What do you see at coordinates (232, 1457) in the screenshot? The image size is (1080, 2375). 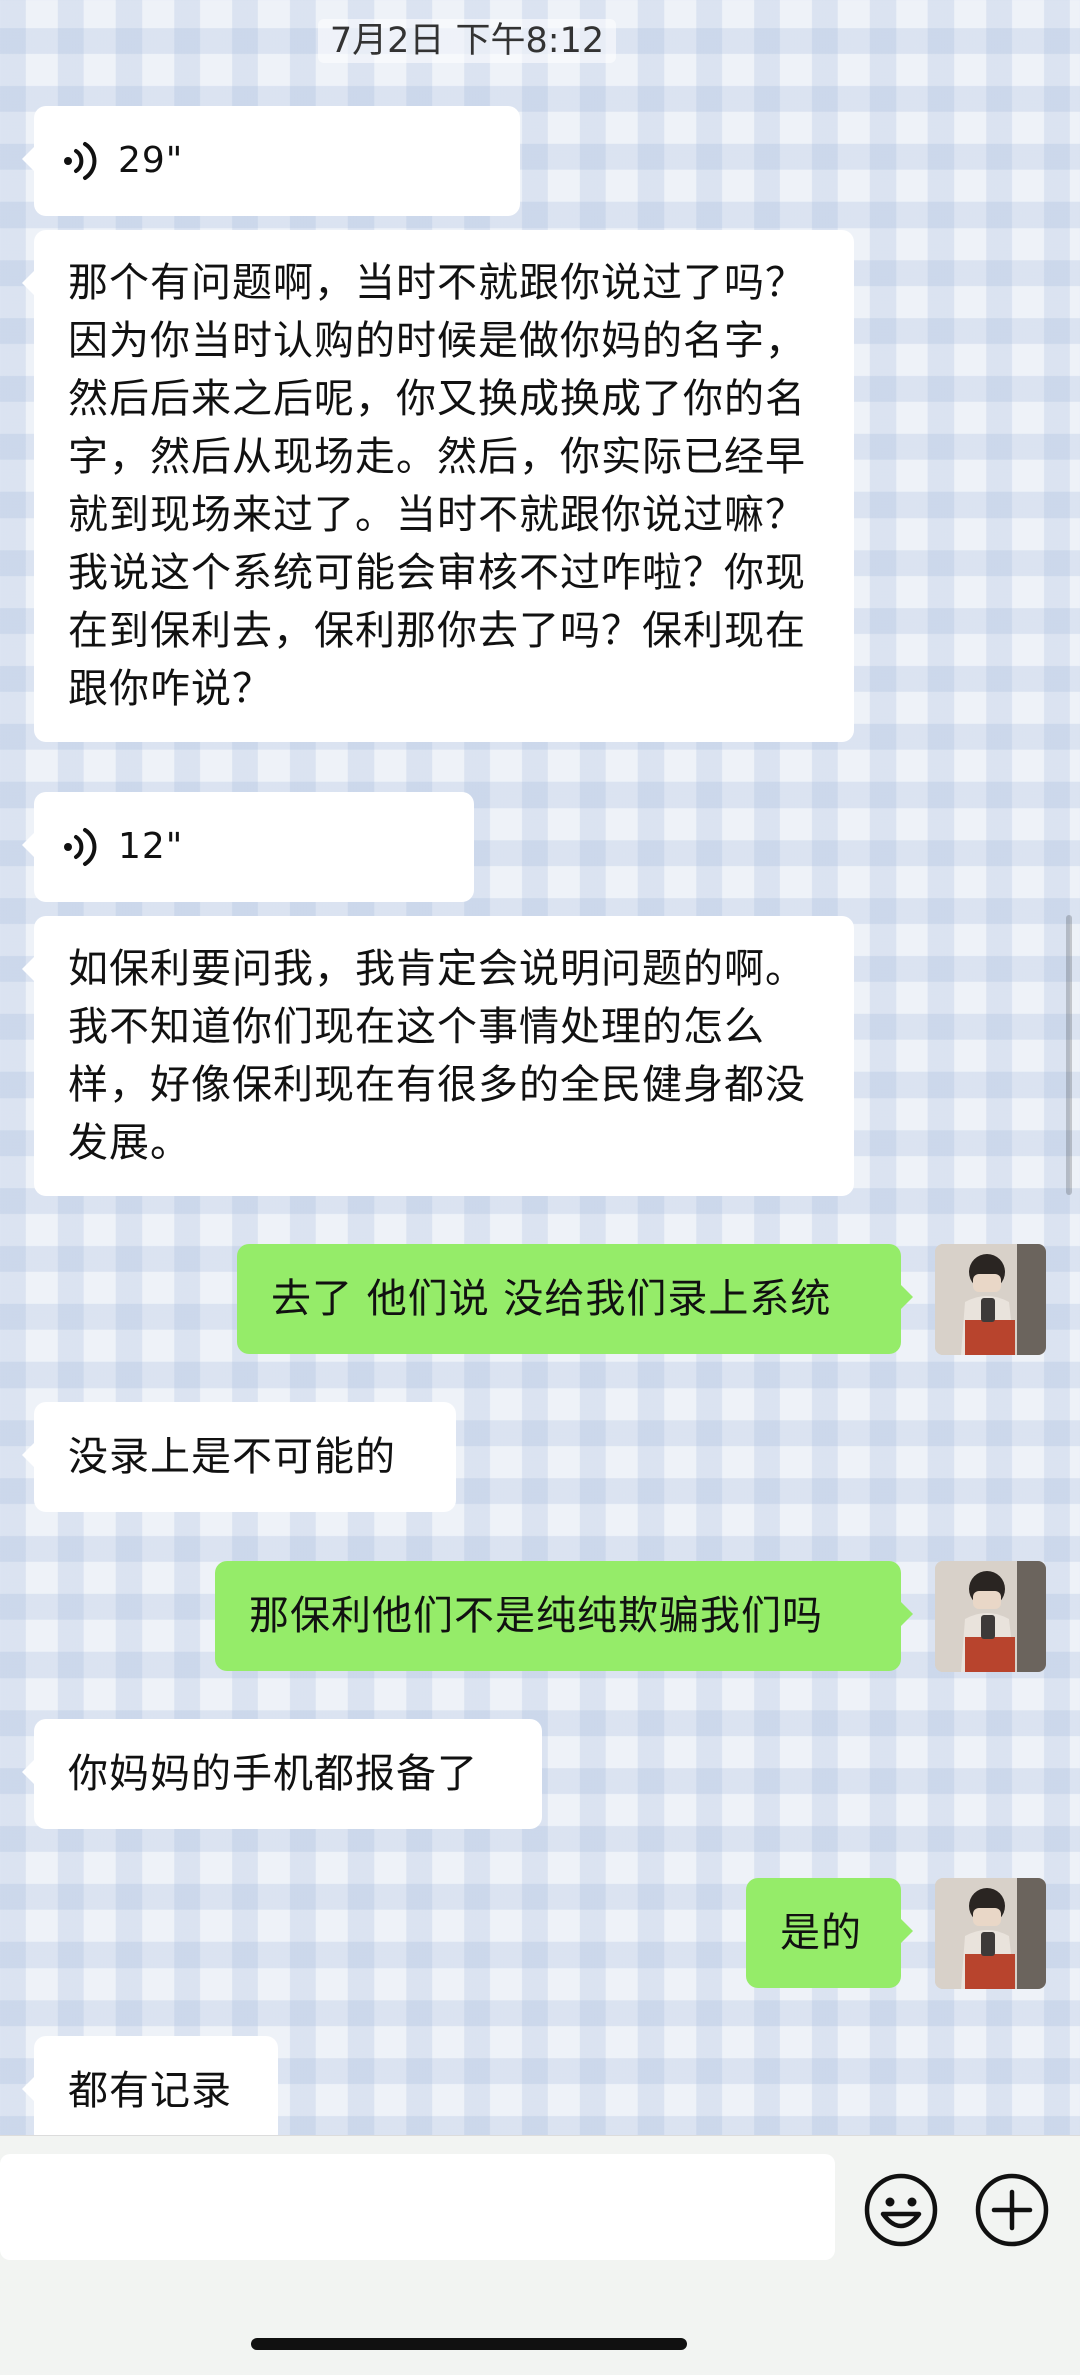 I see `message-text: 没录上是不可能的` at bounding box center [232, 1457].